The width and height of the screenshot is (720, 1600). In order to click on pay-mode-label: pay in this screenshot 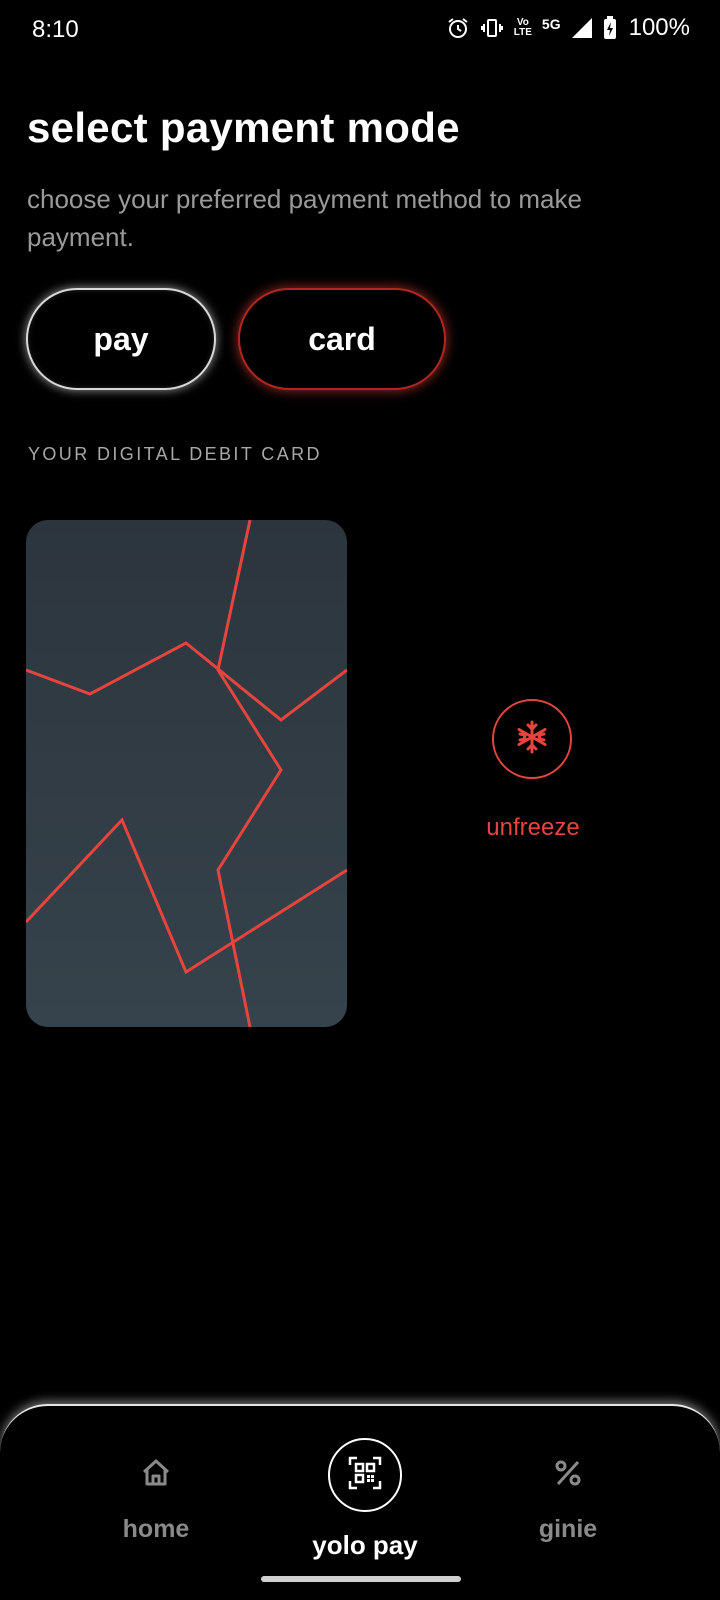, I will do `click(121, 338)`.